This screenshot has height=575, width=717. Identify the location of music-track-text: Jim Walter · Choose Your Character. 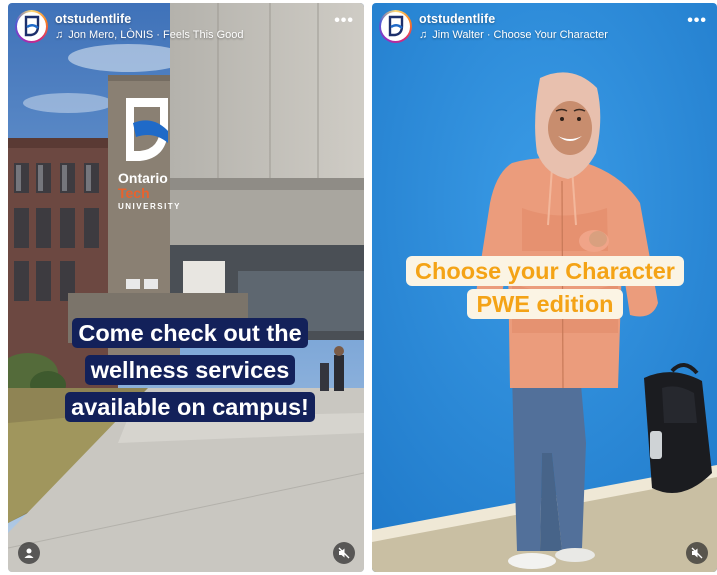
(520, 35).